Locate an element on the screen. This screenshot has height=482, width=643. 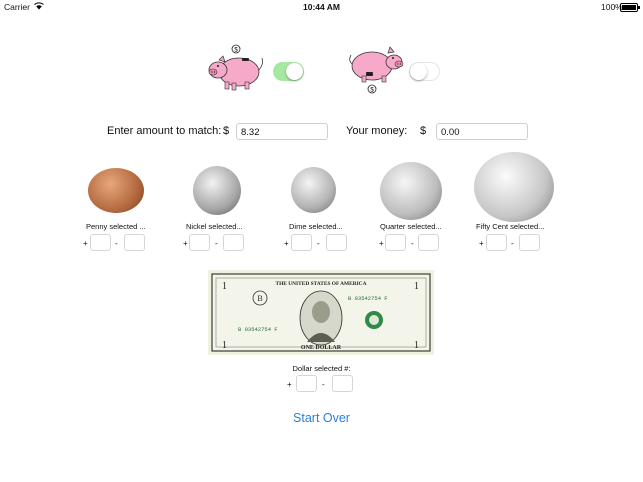
penny-add-field is located at coordinates (100, 242).